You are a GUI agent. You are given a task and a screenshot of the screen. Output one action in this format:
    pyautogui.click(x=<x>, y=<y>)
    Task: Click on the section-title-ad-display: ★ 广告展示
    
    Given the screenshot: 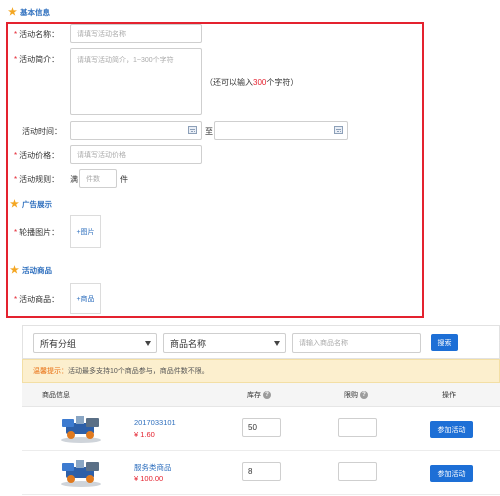 What is the action you would take?
    pyautogui.click(x=31, y=204)
    